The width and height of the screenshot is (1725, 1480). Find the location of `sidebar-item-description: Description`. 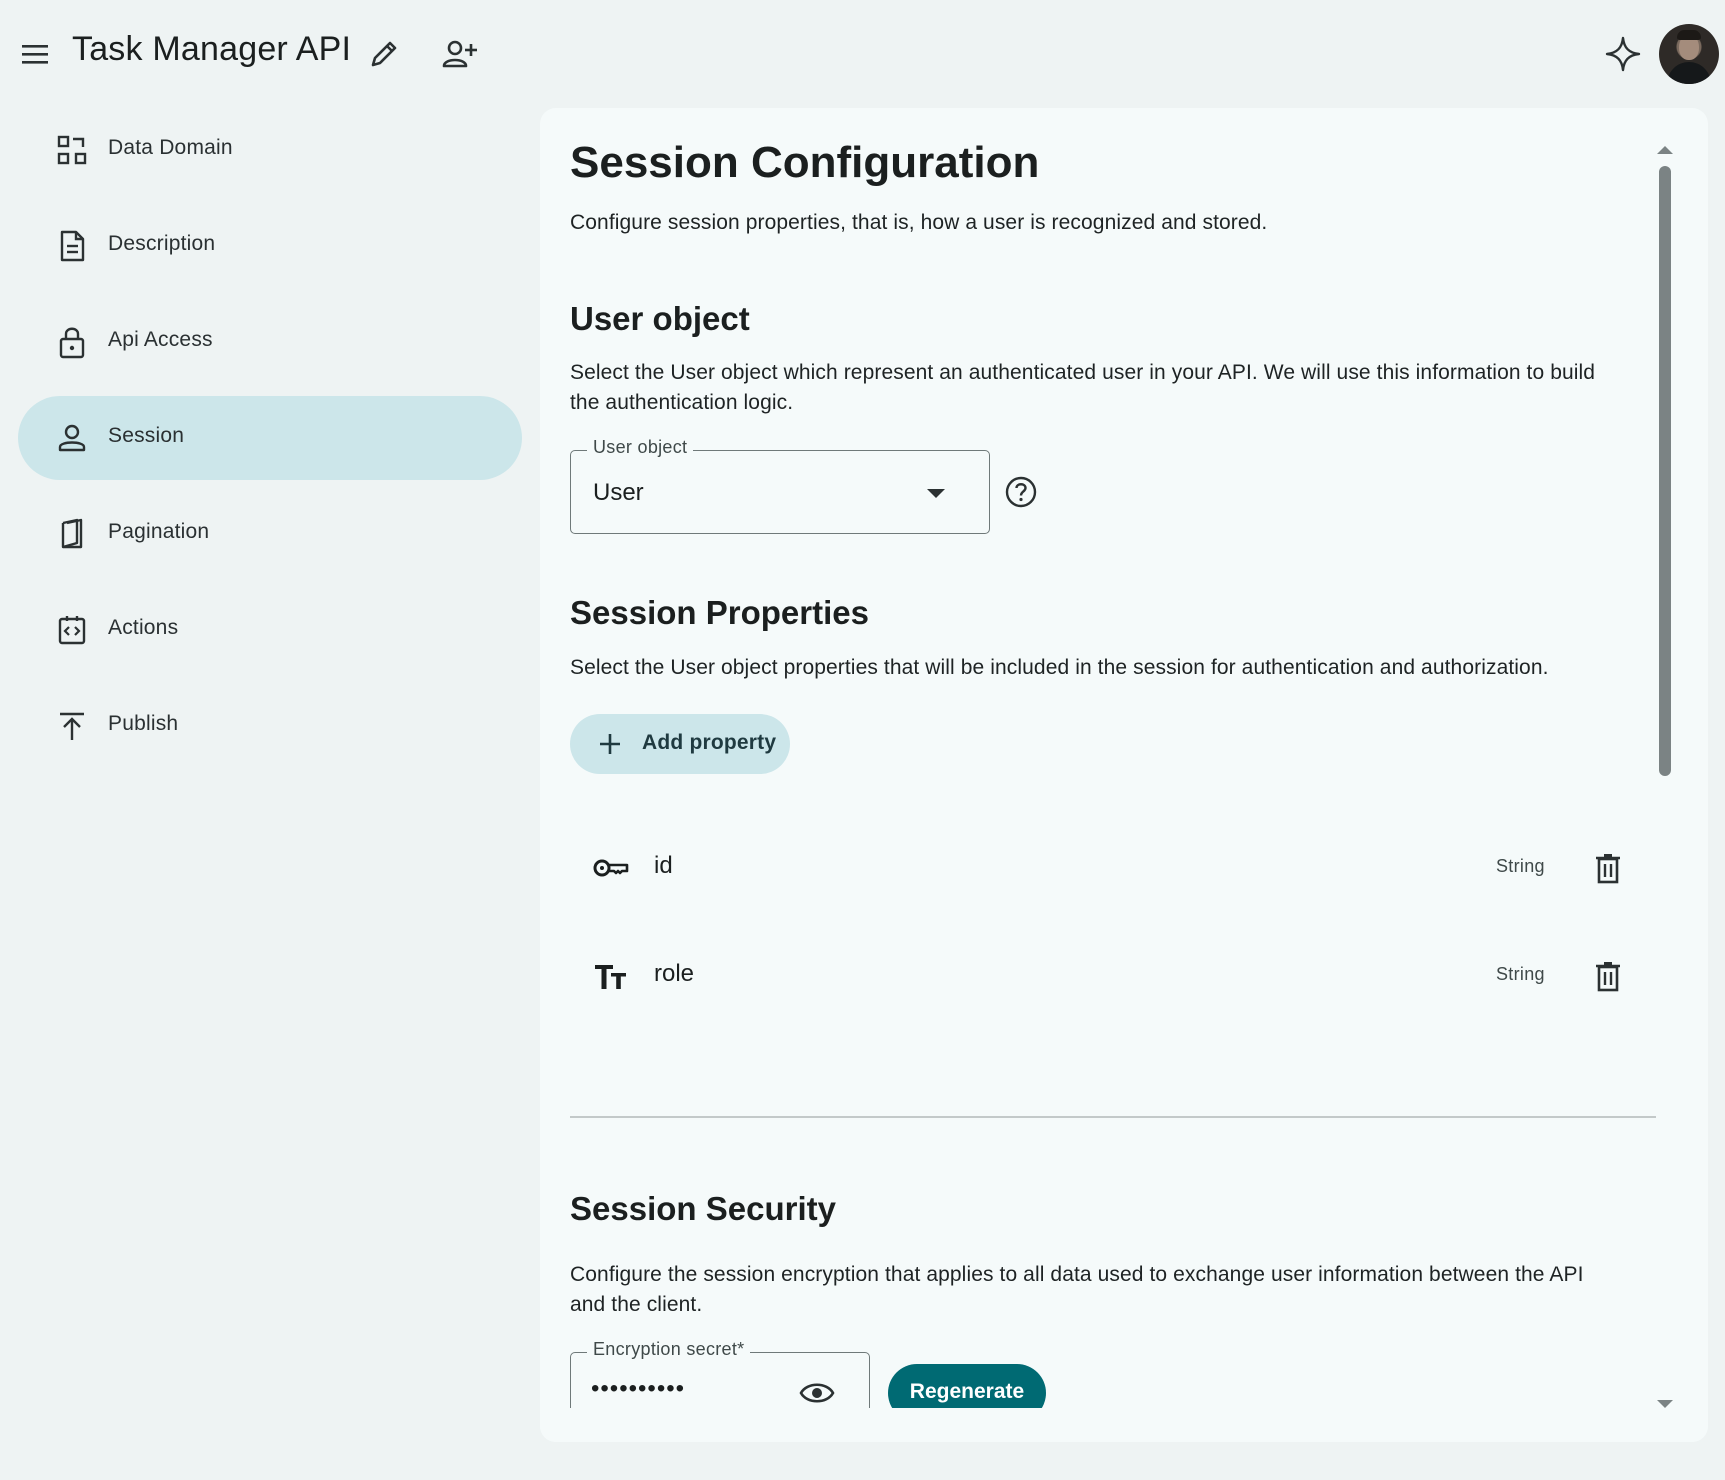

sidebar-item-description: Description is located at coordinates (270, 246).